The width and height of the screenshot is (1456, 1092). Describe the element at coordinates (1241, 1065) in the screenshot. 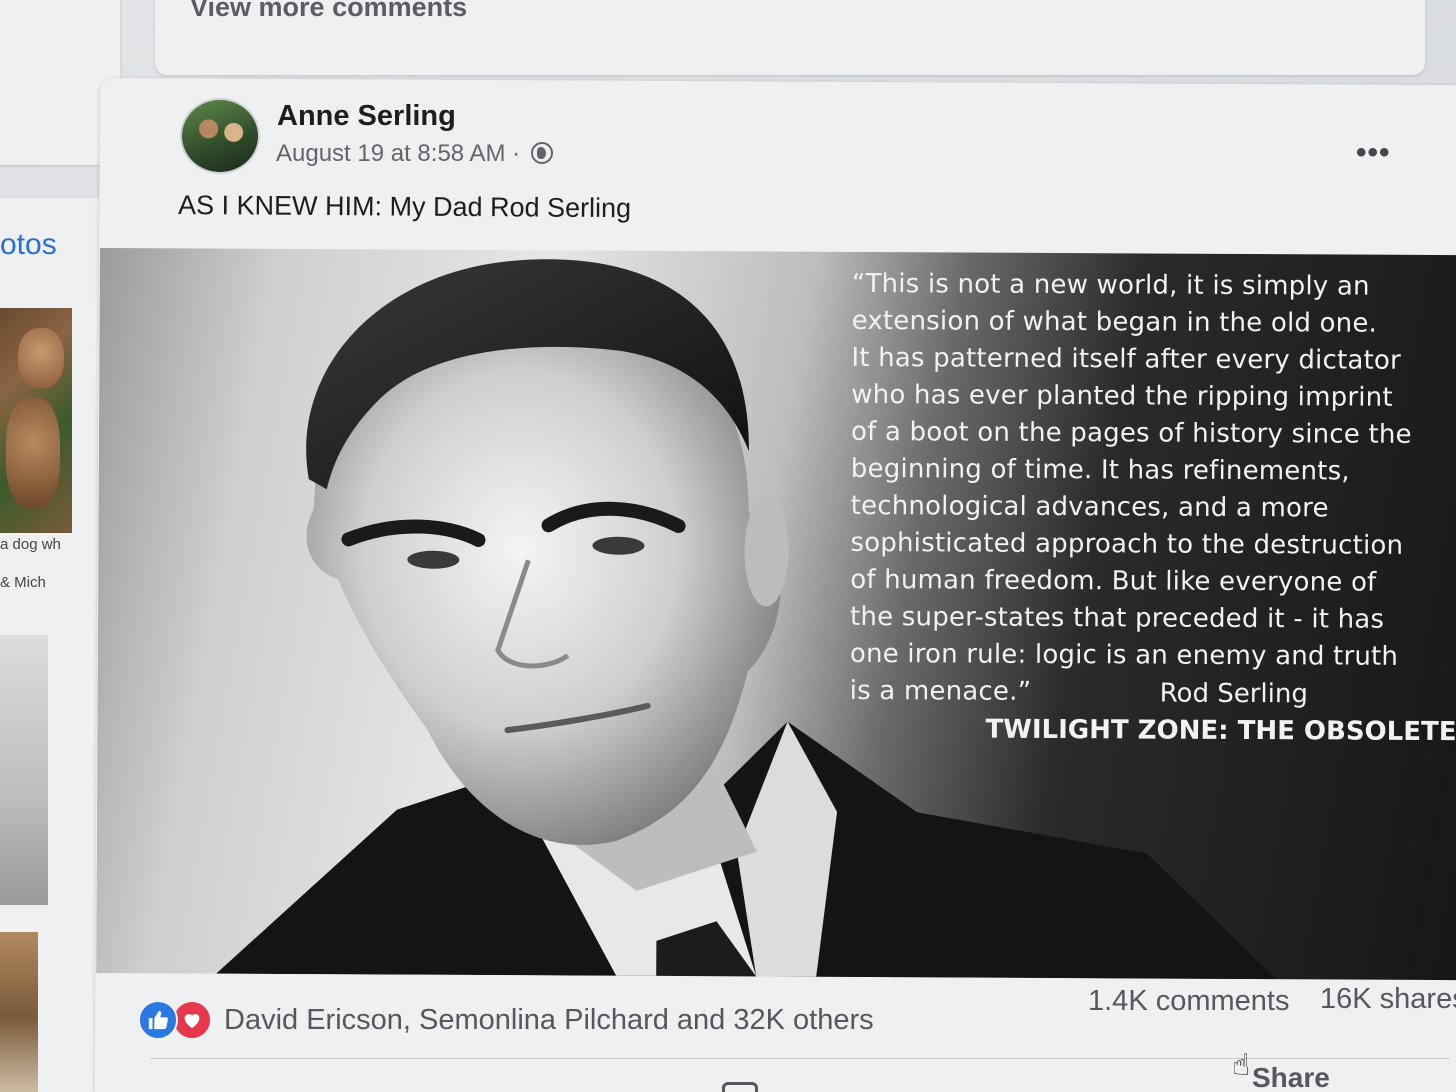

I see `hand-cursor-icon: ☝` at that location.